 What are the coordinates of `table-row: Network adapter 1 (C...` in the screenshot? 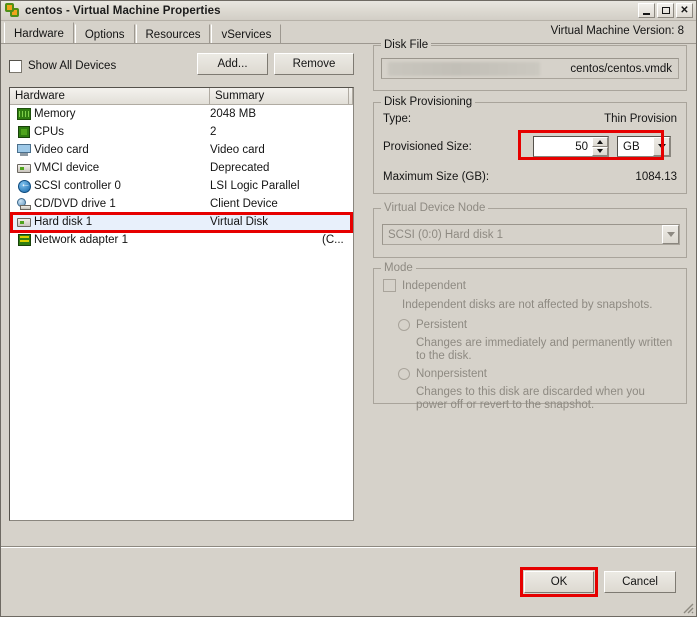 It's located at (181, 240).